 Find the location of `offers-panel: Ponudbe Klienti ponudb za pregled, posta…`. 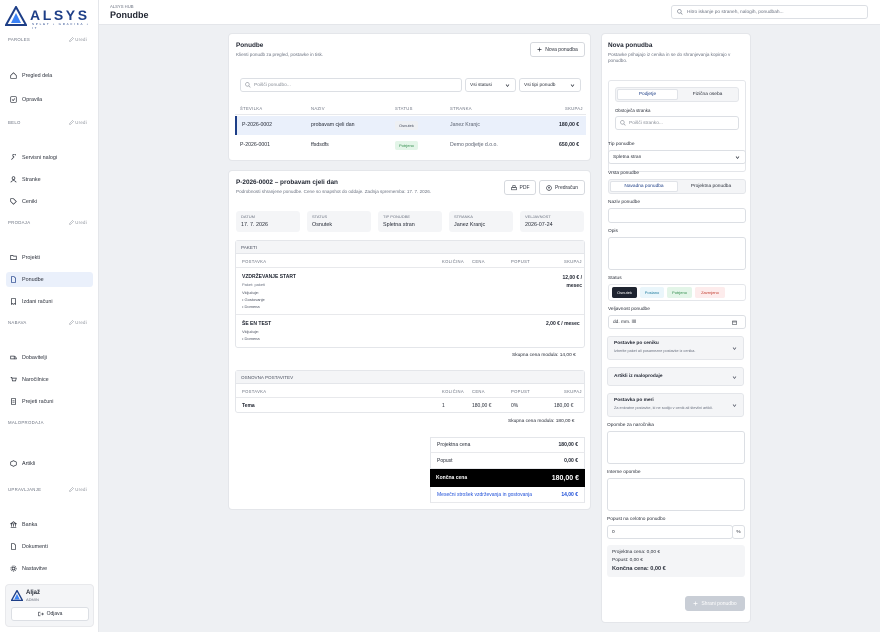

offers-panel: Ponudbe Klienti ponudb za pregled, posta… is located at coordinates (409, 97).